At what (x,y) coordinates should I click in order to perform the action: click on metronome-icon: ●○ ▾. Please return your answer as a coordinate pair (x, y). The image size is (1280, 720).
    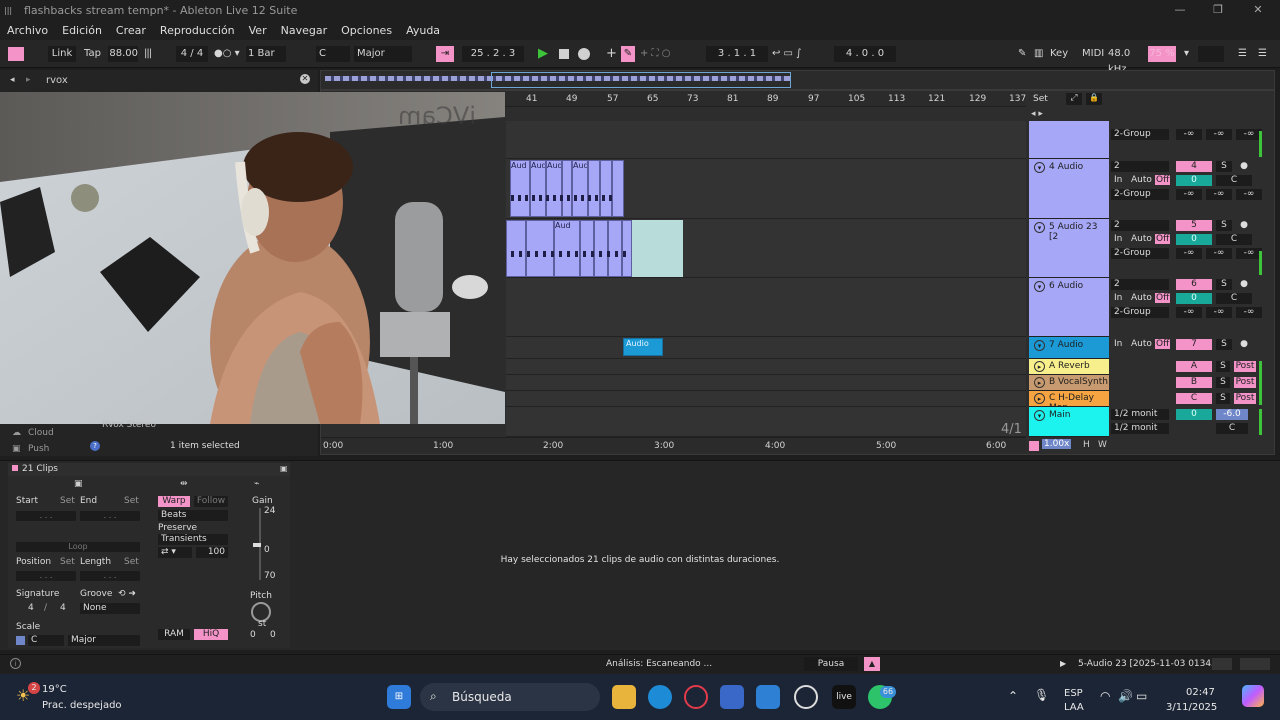
    Looking at the image, I should click on (228, 54).